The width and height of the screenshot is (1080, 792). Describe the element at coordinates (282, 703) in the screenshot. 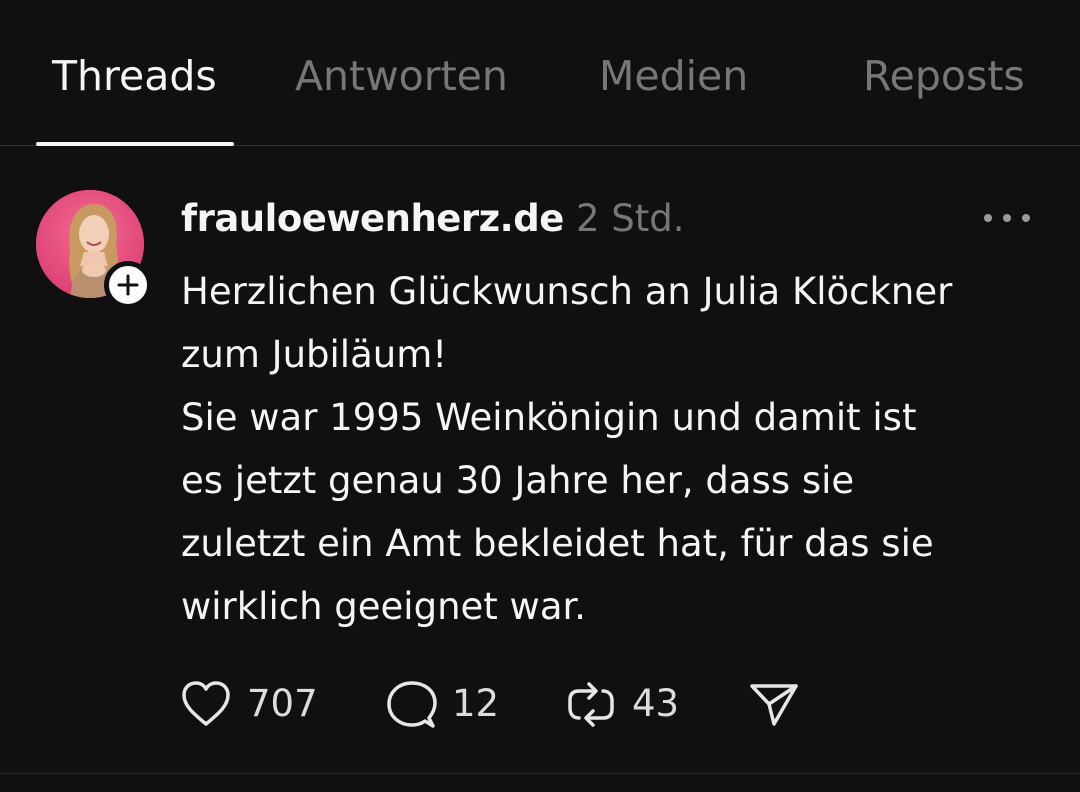

I see `like-count: 707` at that location.